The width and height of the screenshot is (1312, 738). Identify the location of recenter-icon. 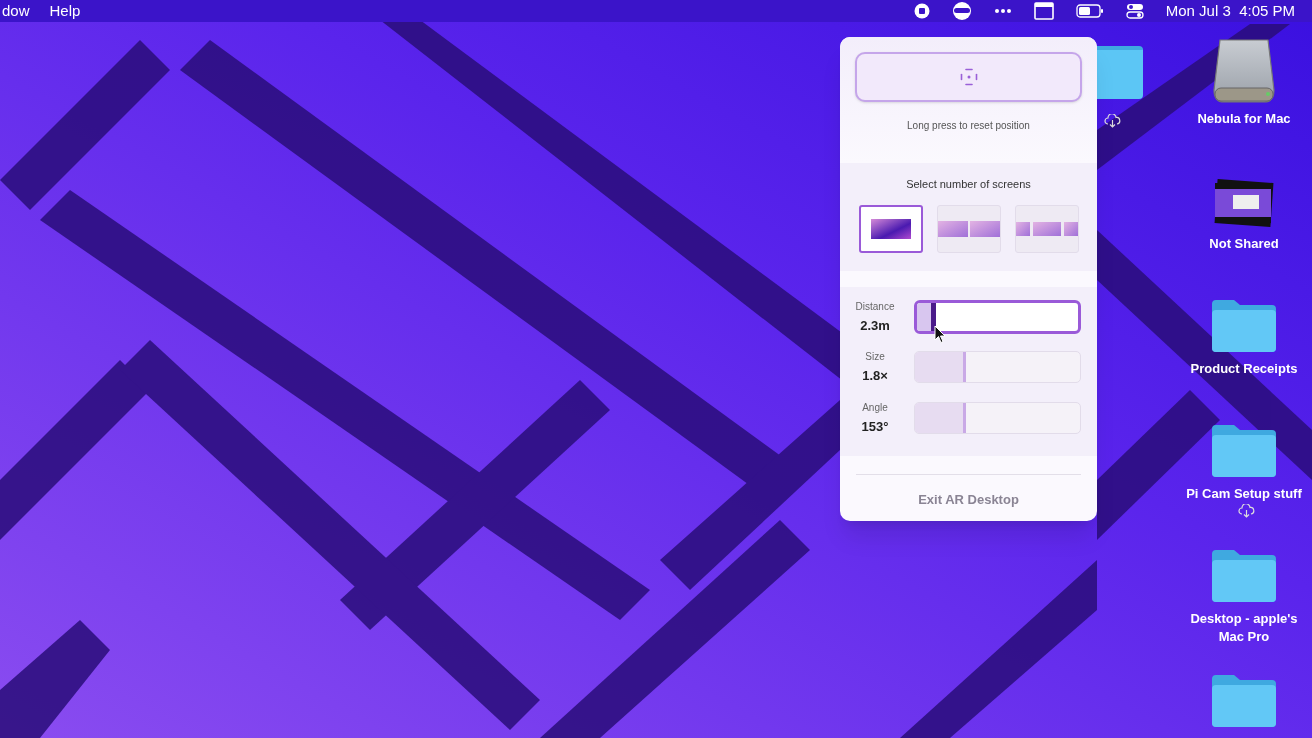
(968, 77).